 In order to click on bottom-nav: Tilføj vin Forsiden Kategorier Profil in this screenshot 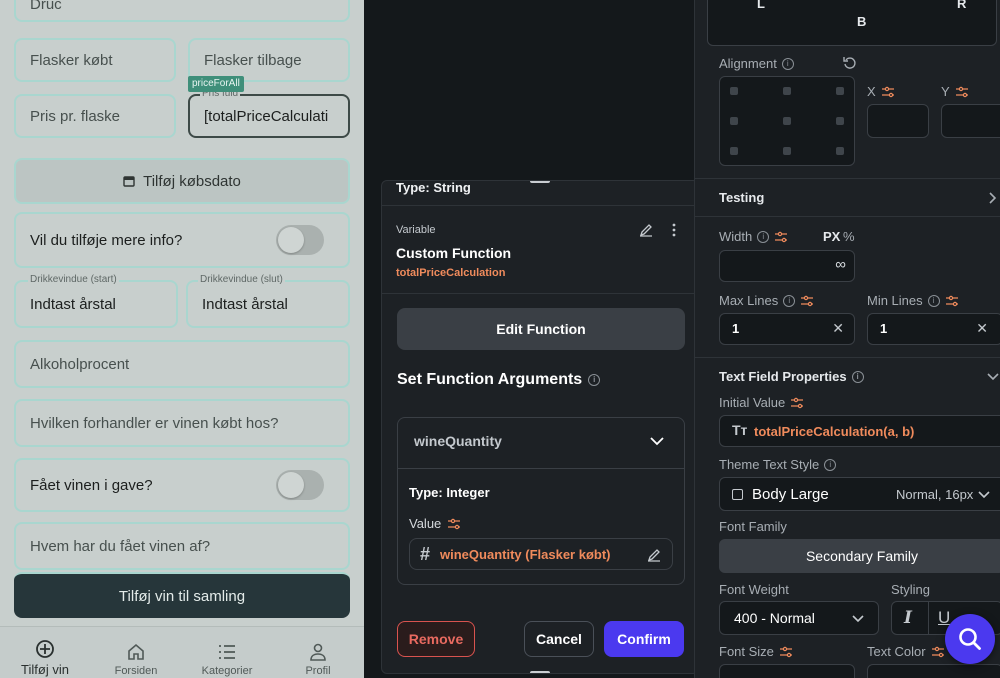, I will do `click(182, 652)`.